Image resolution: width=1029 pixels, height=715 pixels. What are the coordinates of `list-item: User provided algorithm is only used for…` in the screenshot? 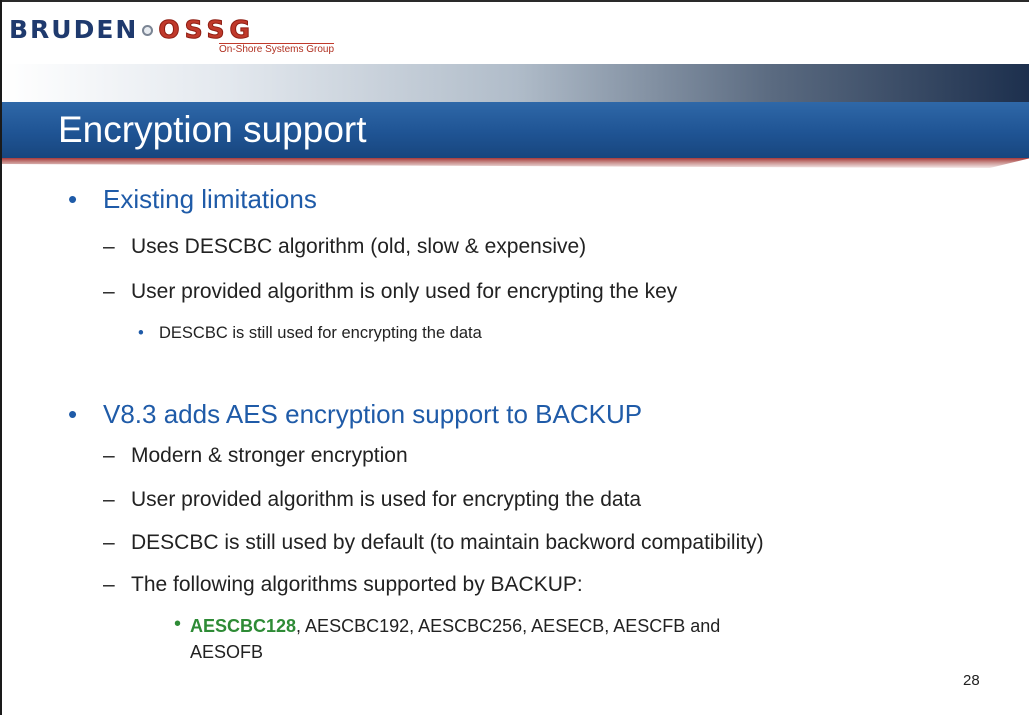 It's located at (404, 291).